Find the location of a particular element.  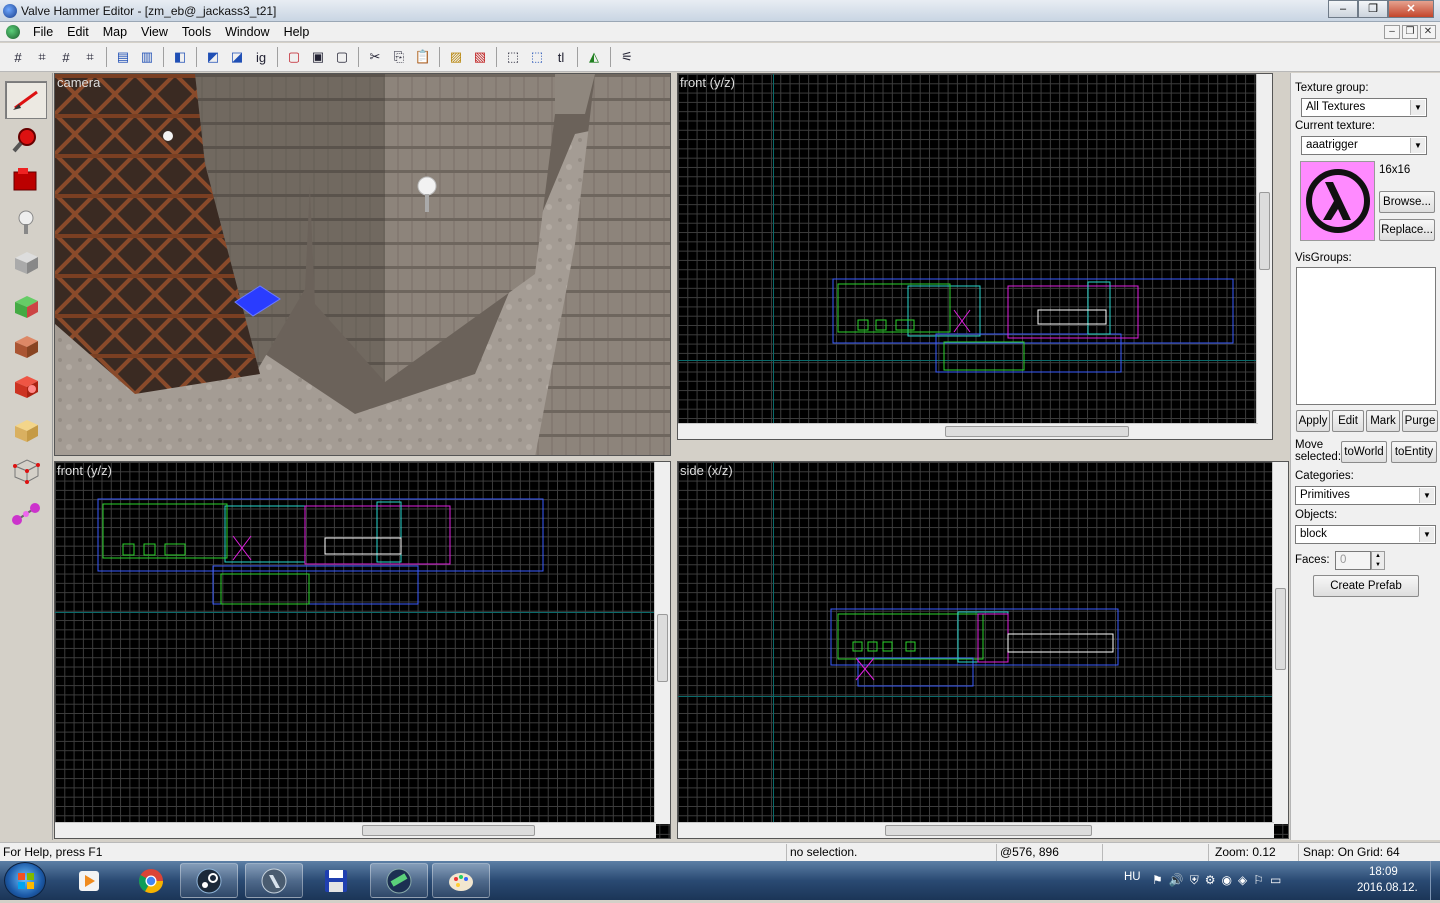

carve-icon: ◧ is located at coordinates (180, 57).